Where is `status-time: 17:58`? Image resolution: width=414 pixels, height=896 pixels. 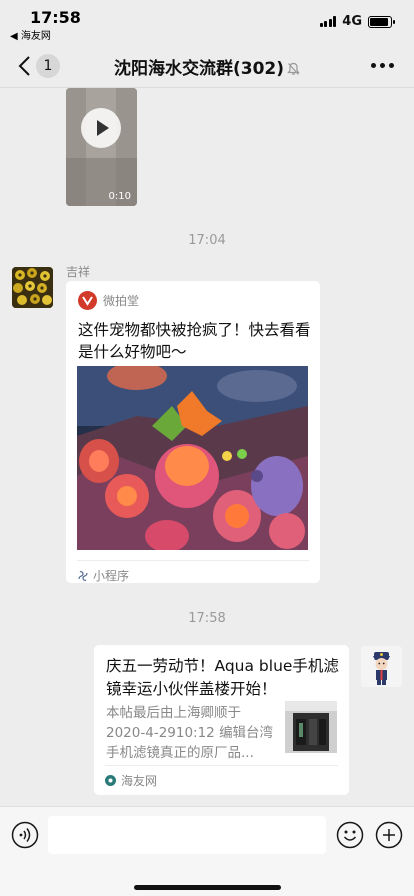 status-time: 17:58 is located at coordinates (55, 17).